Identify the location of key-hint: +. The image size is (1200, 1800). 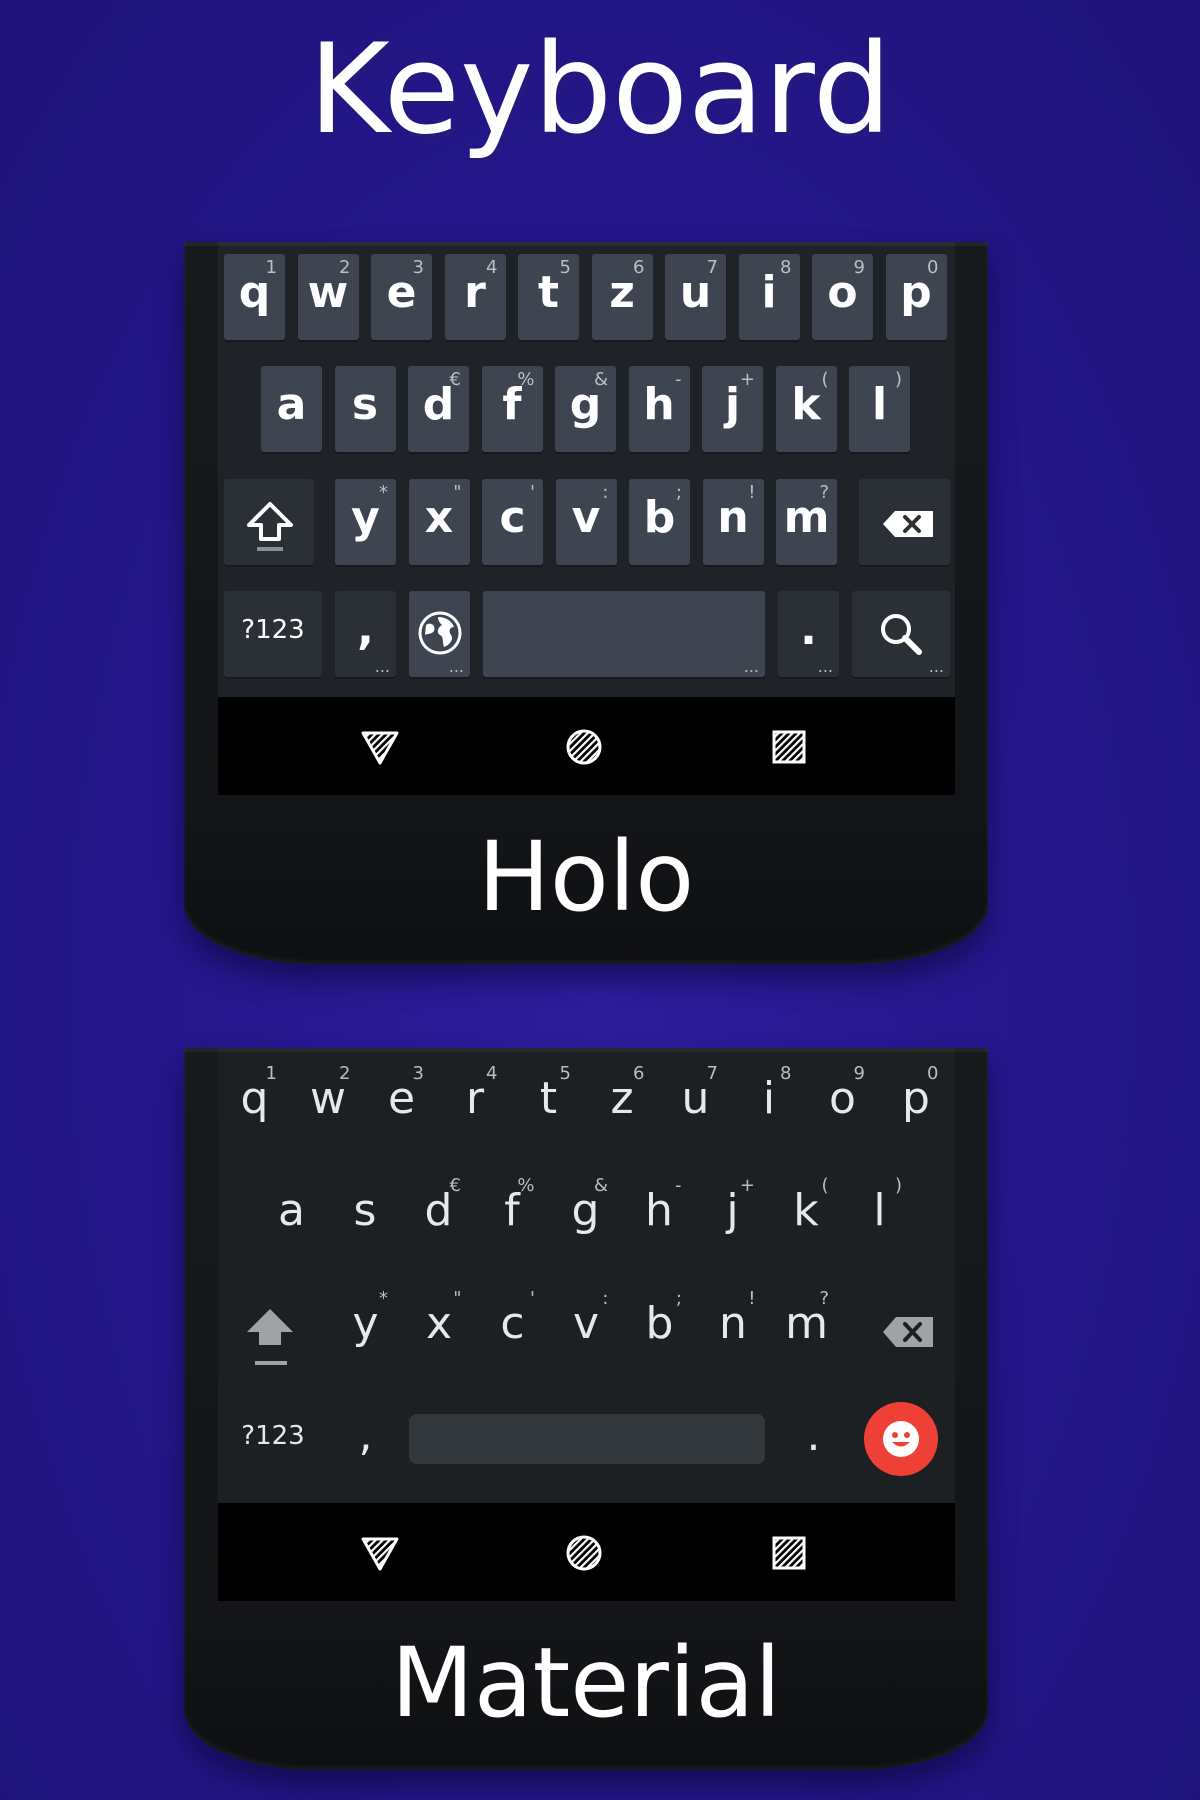
(747, 379).